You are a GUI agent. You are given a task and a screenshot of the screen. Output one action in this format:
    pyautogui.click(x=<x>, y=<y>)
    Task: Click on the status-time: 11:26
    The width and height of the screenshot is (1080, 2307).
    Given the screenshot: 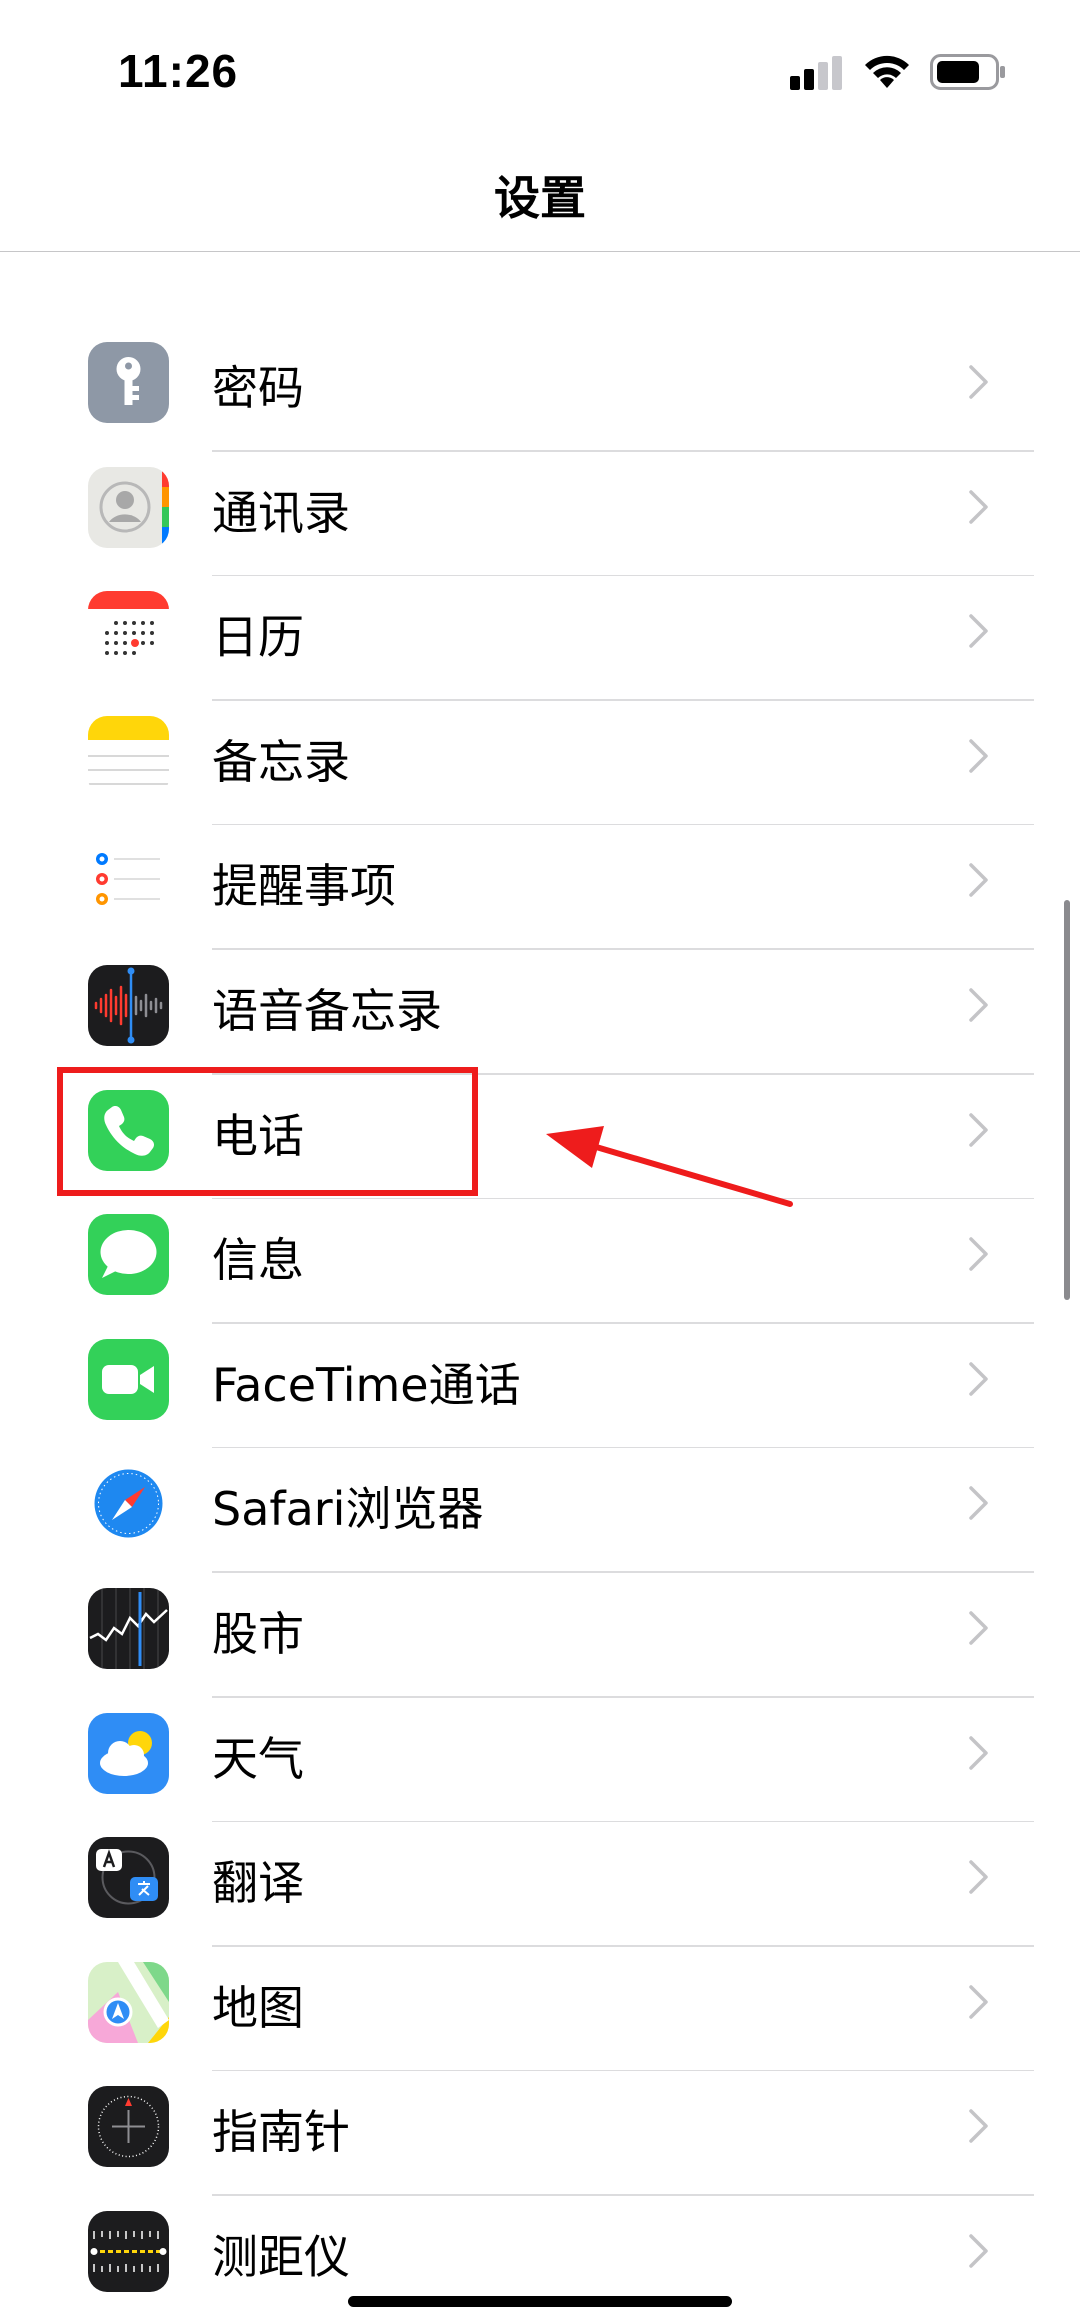 What is the action you would take?
    pyautogui.click(x=178, y=71)
    